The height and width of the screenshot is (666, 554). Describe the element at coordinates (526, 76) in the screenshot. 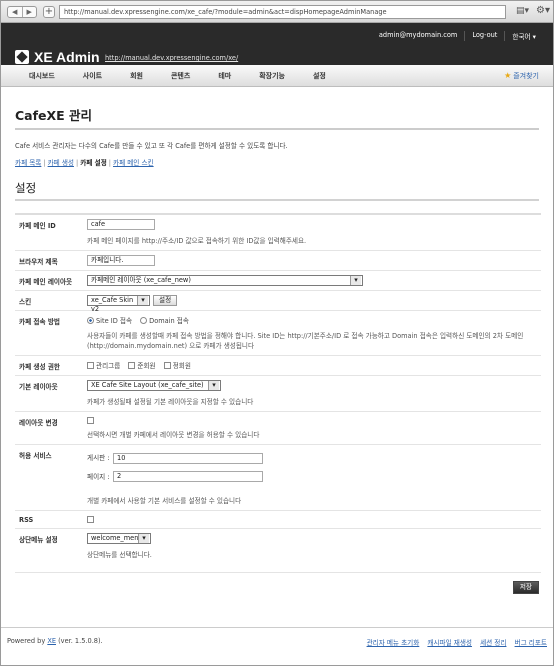

I see `favorites-label: 즐겨찾기` at that location.